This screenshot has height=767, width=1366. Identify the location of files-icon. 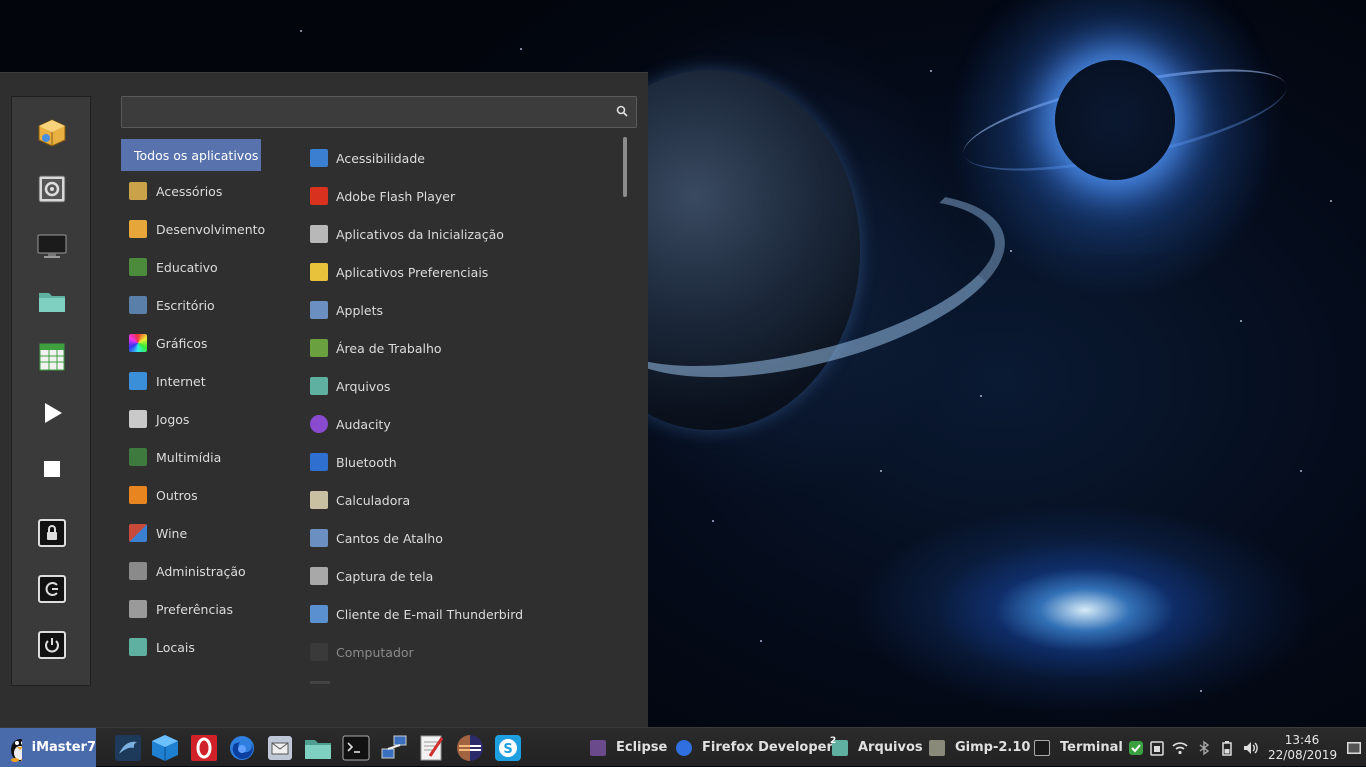
(318, 749).